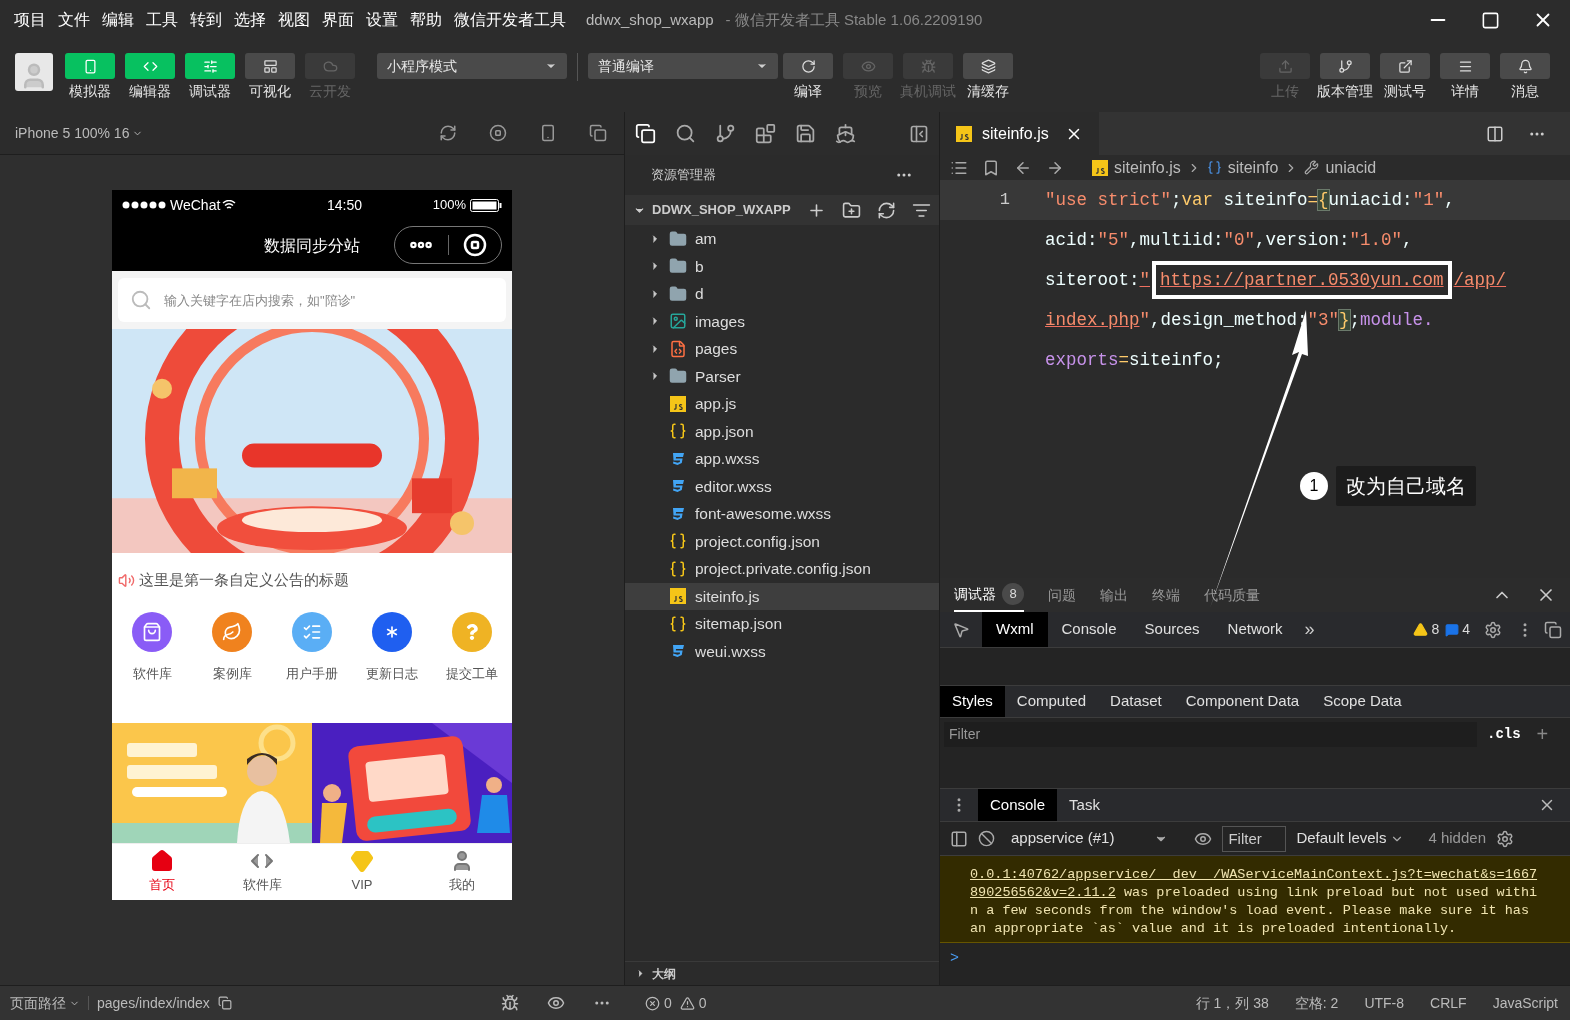  I want to click on console-prompt: >, so click(954, 958).